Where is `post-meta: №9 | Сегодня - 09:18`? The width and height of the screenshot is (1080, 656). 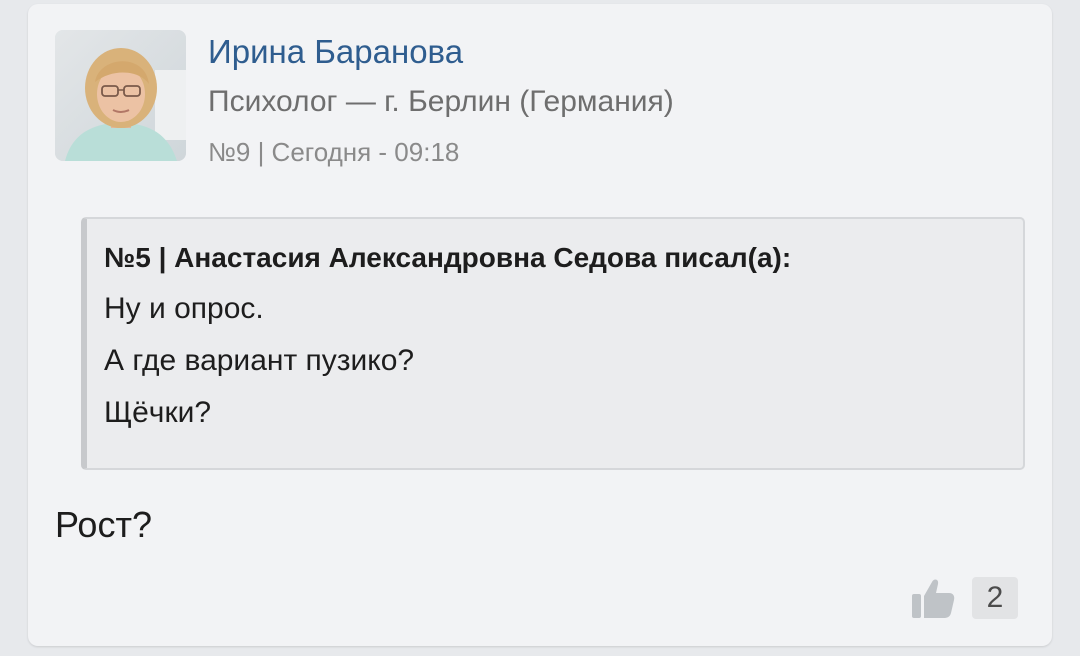
post-meta: №9 | Сегодня - 09:18 is located at coordinates (334, 152).